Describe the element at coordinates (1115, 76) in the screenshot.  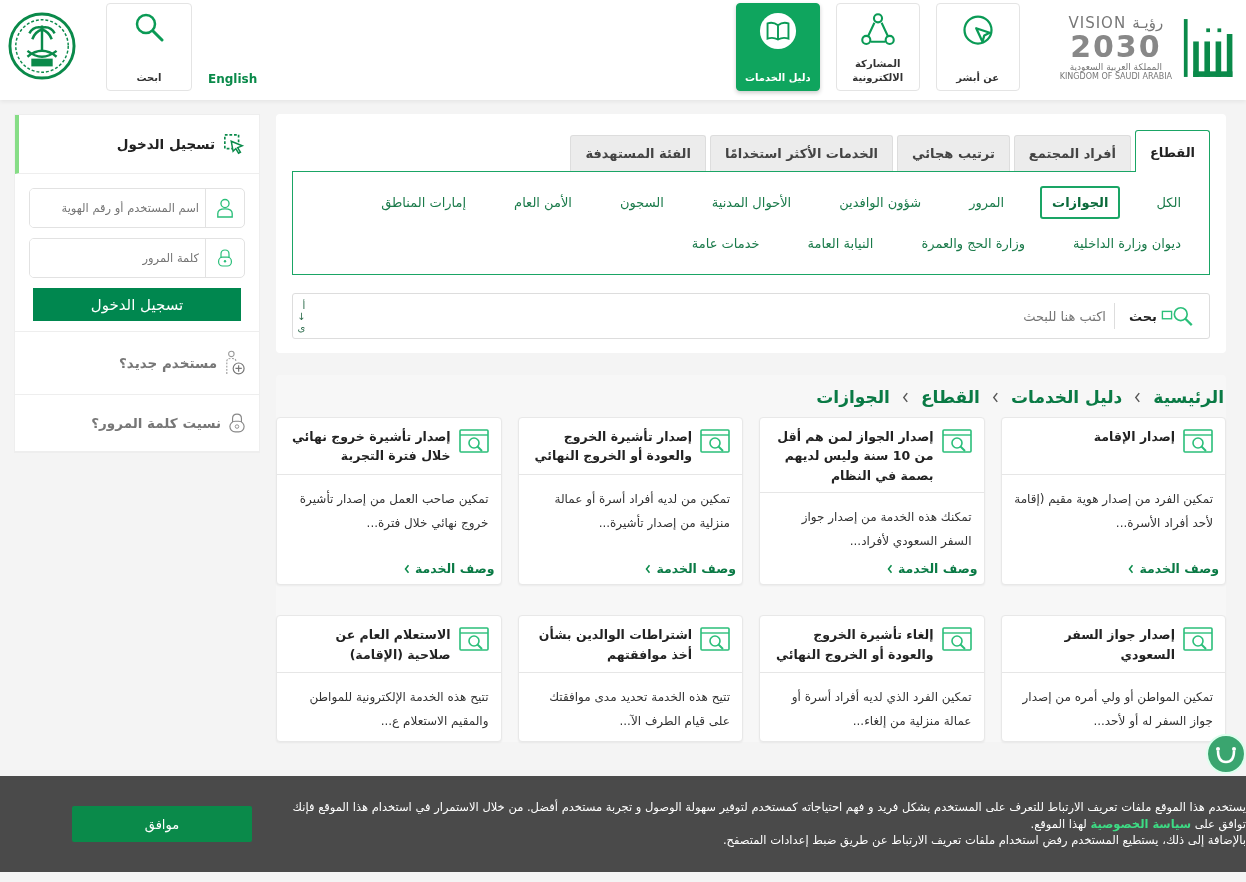
I see `logo-text: KINGDOM OF SAUDI ARABIA` at that location.